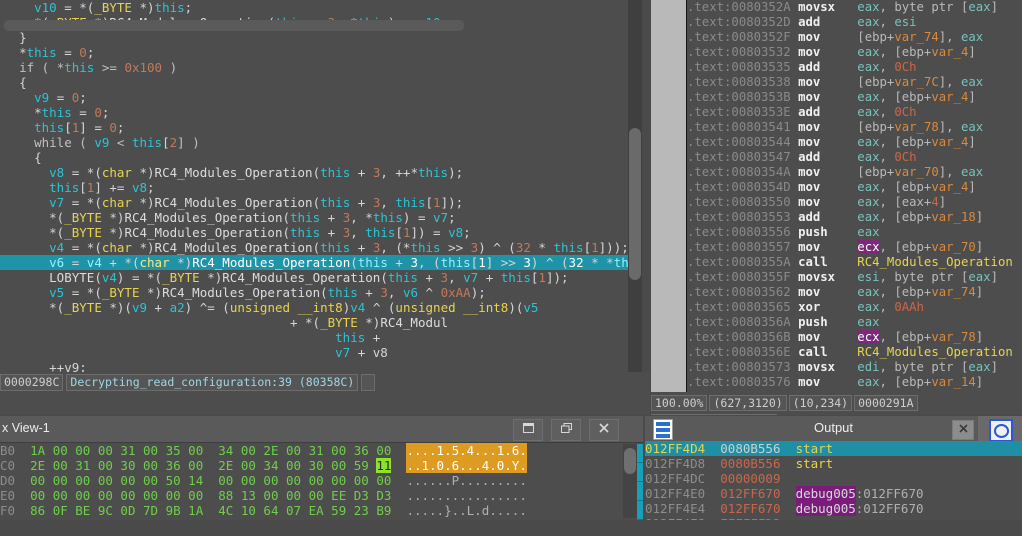 The height and width of the screenshot is (536, 1022). What do you see at coordinates (854, 97) in the screenshot?
I see `disassembly-line: .text:0080353B mov eax, [ebp+var_4]` at bounding box center [854, 97].